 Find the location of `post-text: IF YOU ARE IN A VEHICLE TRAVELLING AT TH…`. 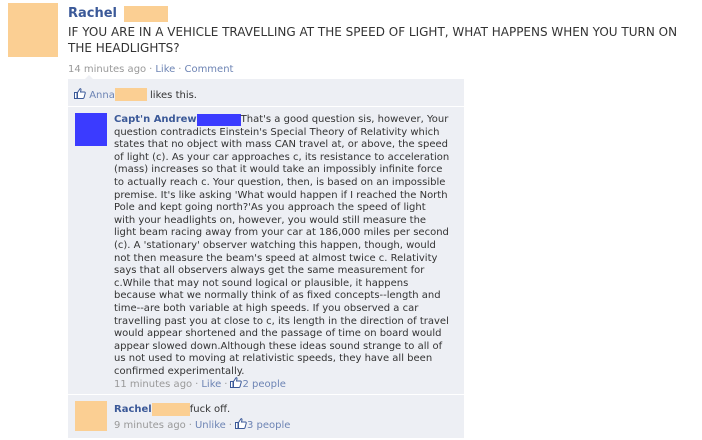

post-text: IF YOU ARE IN A VEHICLE TRAVELLING AT TH… is located at coordinates (373, 40).